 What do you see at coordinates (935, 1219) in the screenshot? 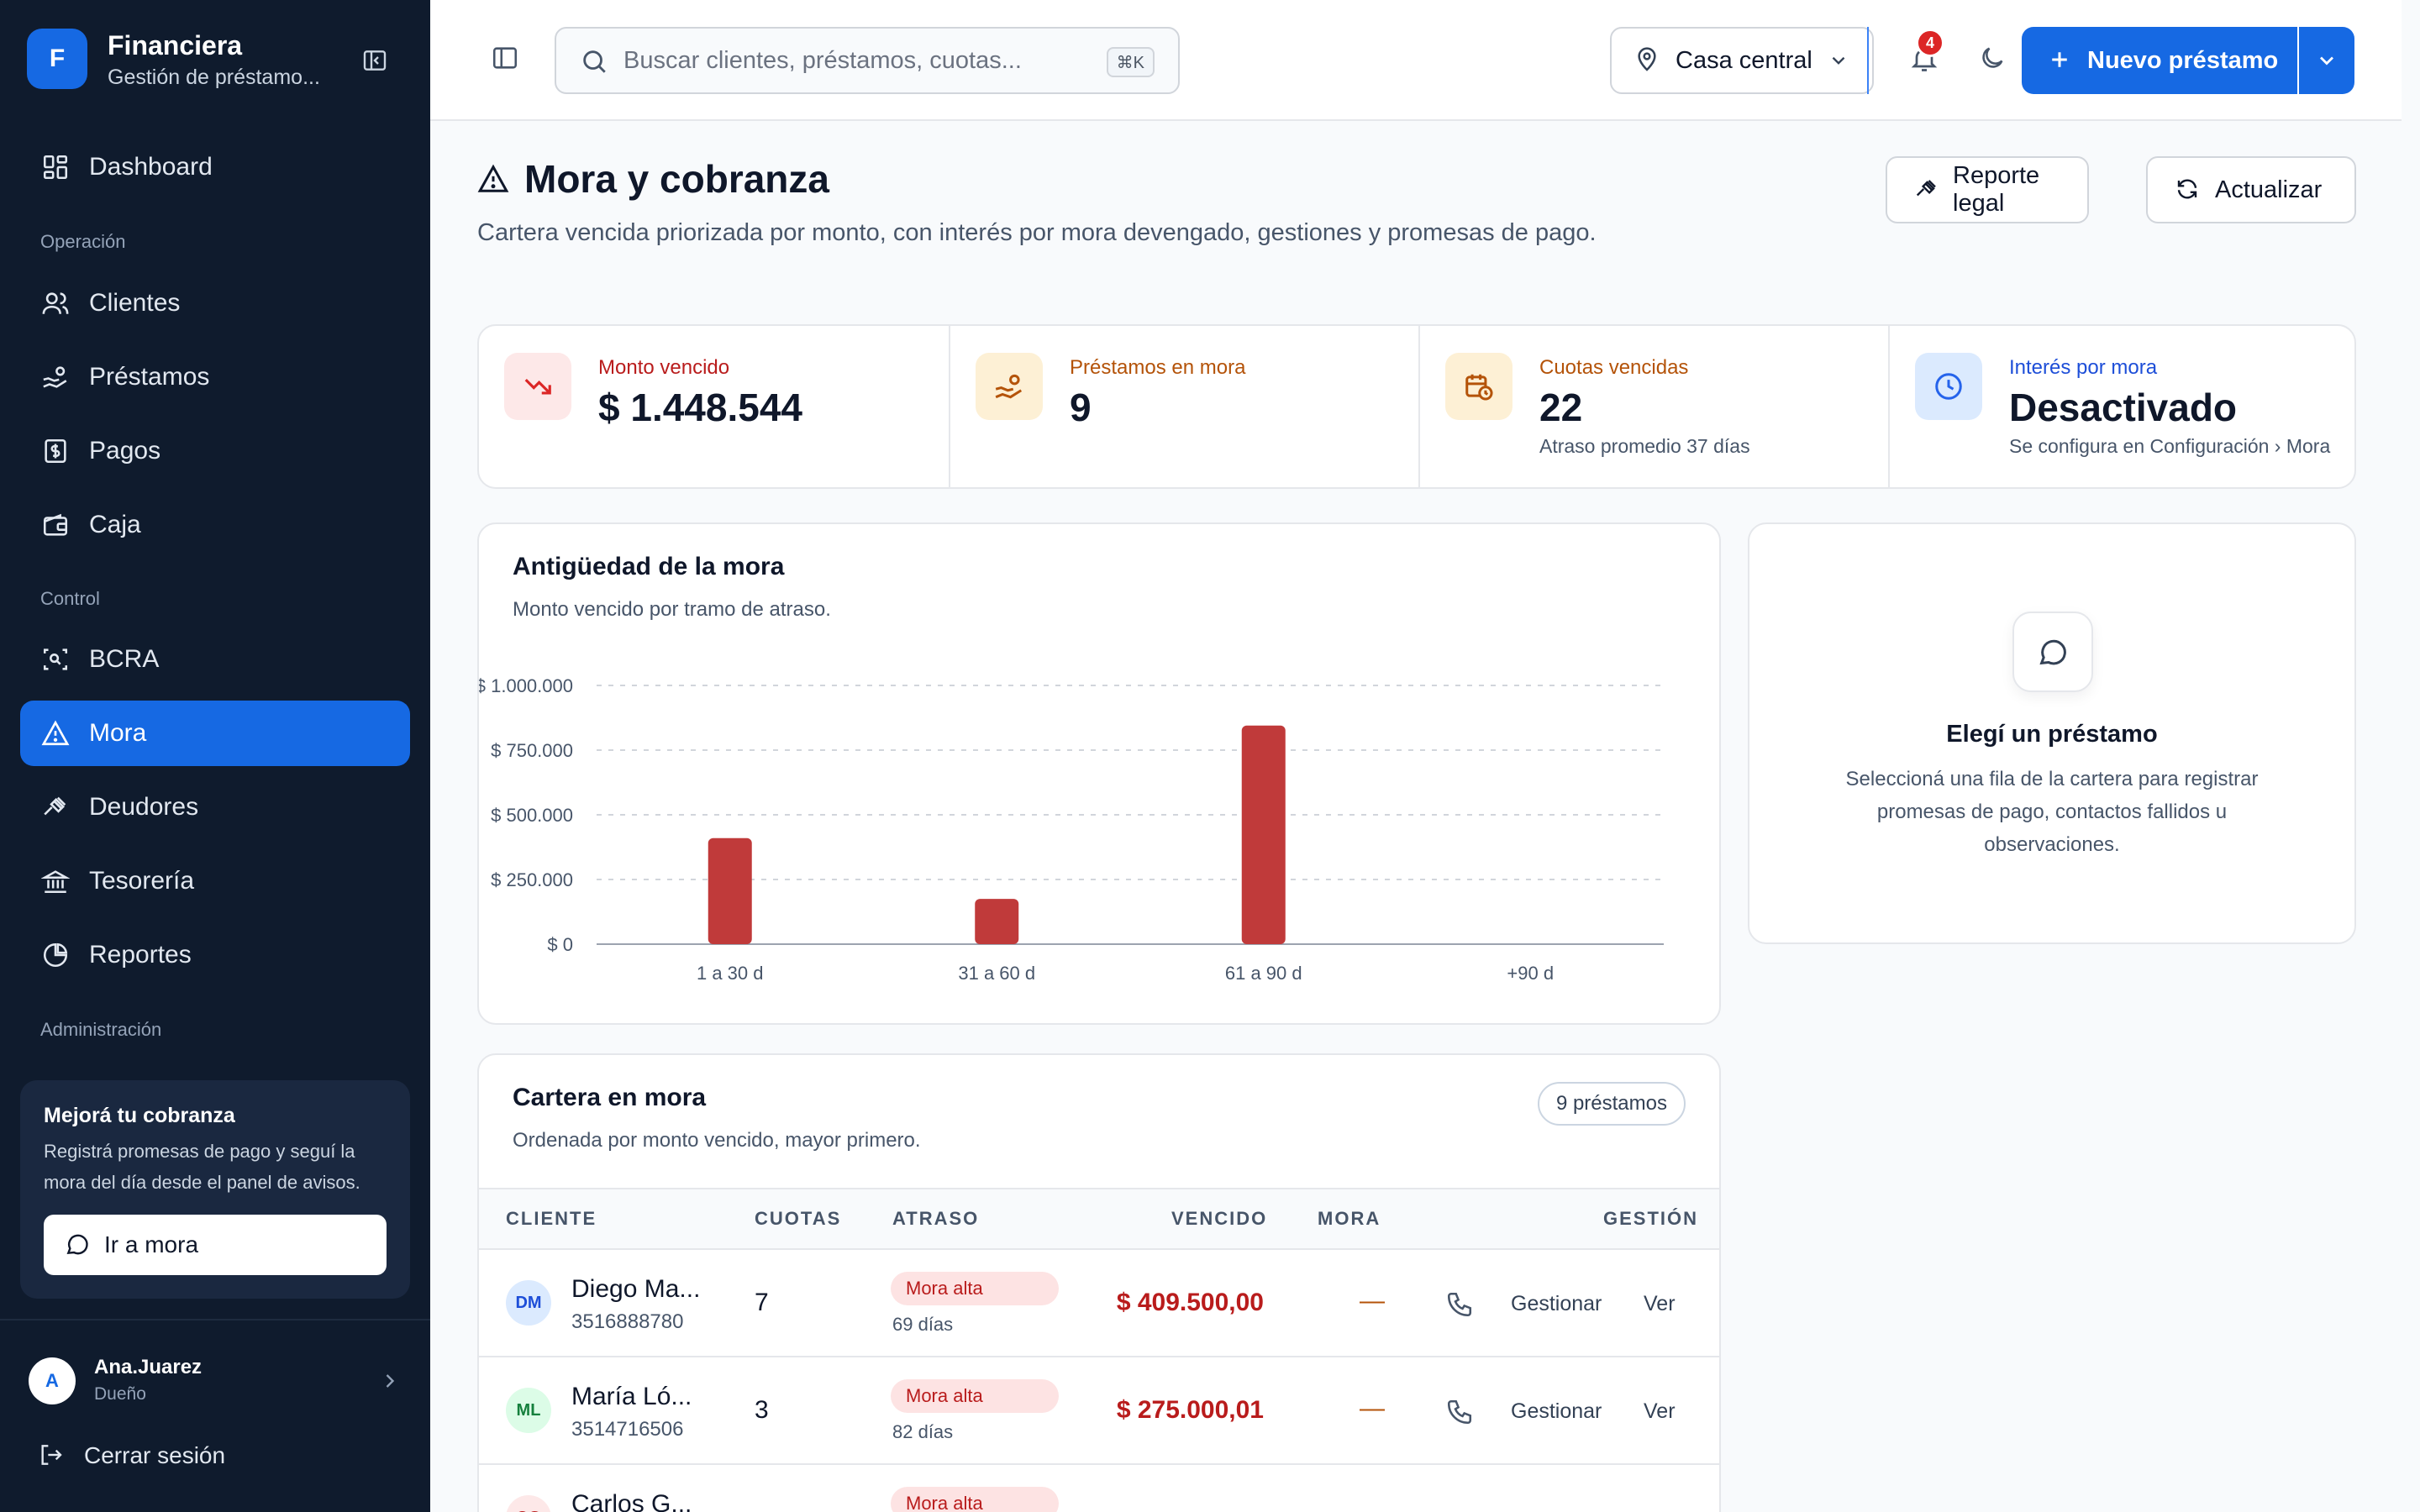
I see `col-atraso: ATRASO` at bounding box center [935, 1219].